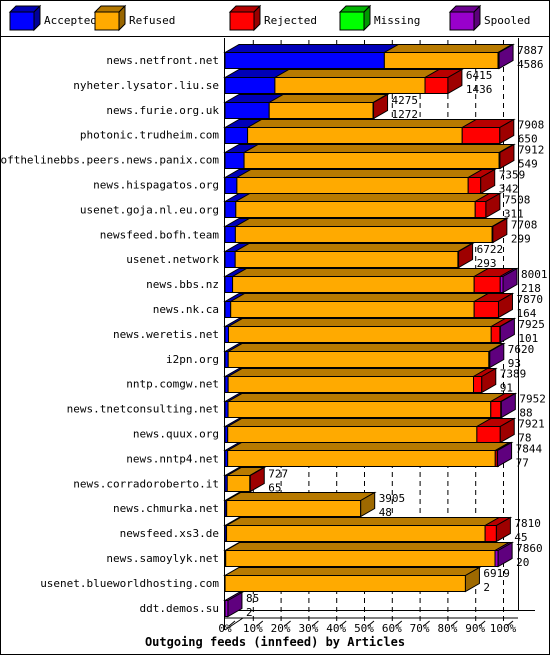 This screenshot has height=655, width=550. Describe the element at coordinates (530, 50) in the screenshot. I see `total-label: 7887` at that location.